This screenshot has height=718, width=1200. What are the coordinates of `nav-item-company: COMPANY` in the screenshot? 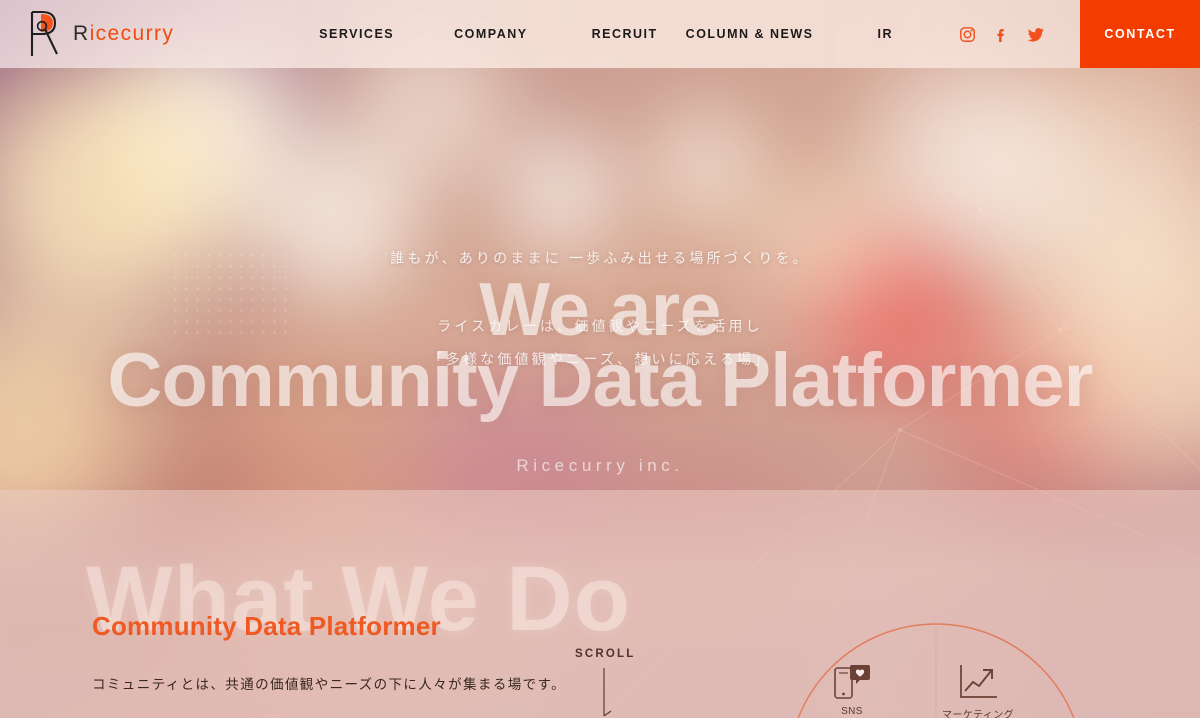 It's located at (490, 34).